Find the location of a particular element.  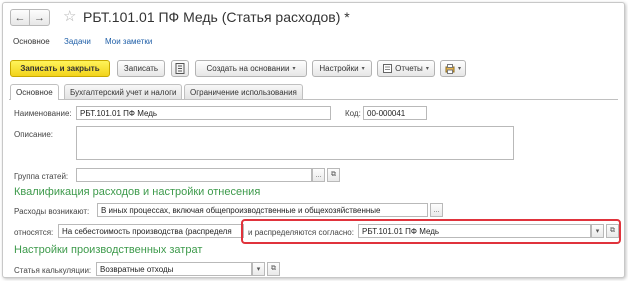

group-open-button: ⧉ is located at coordinates (333, 175).